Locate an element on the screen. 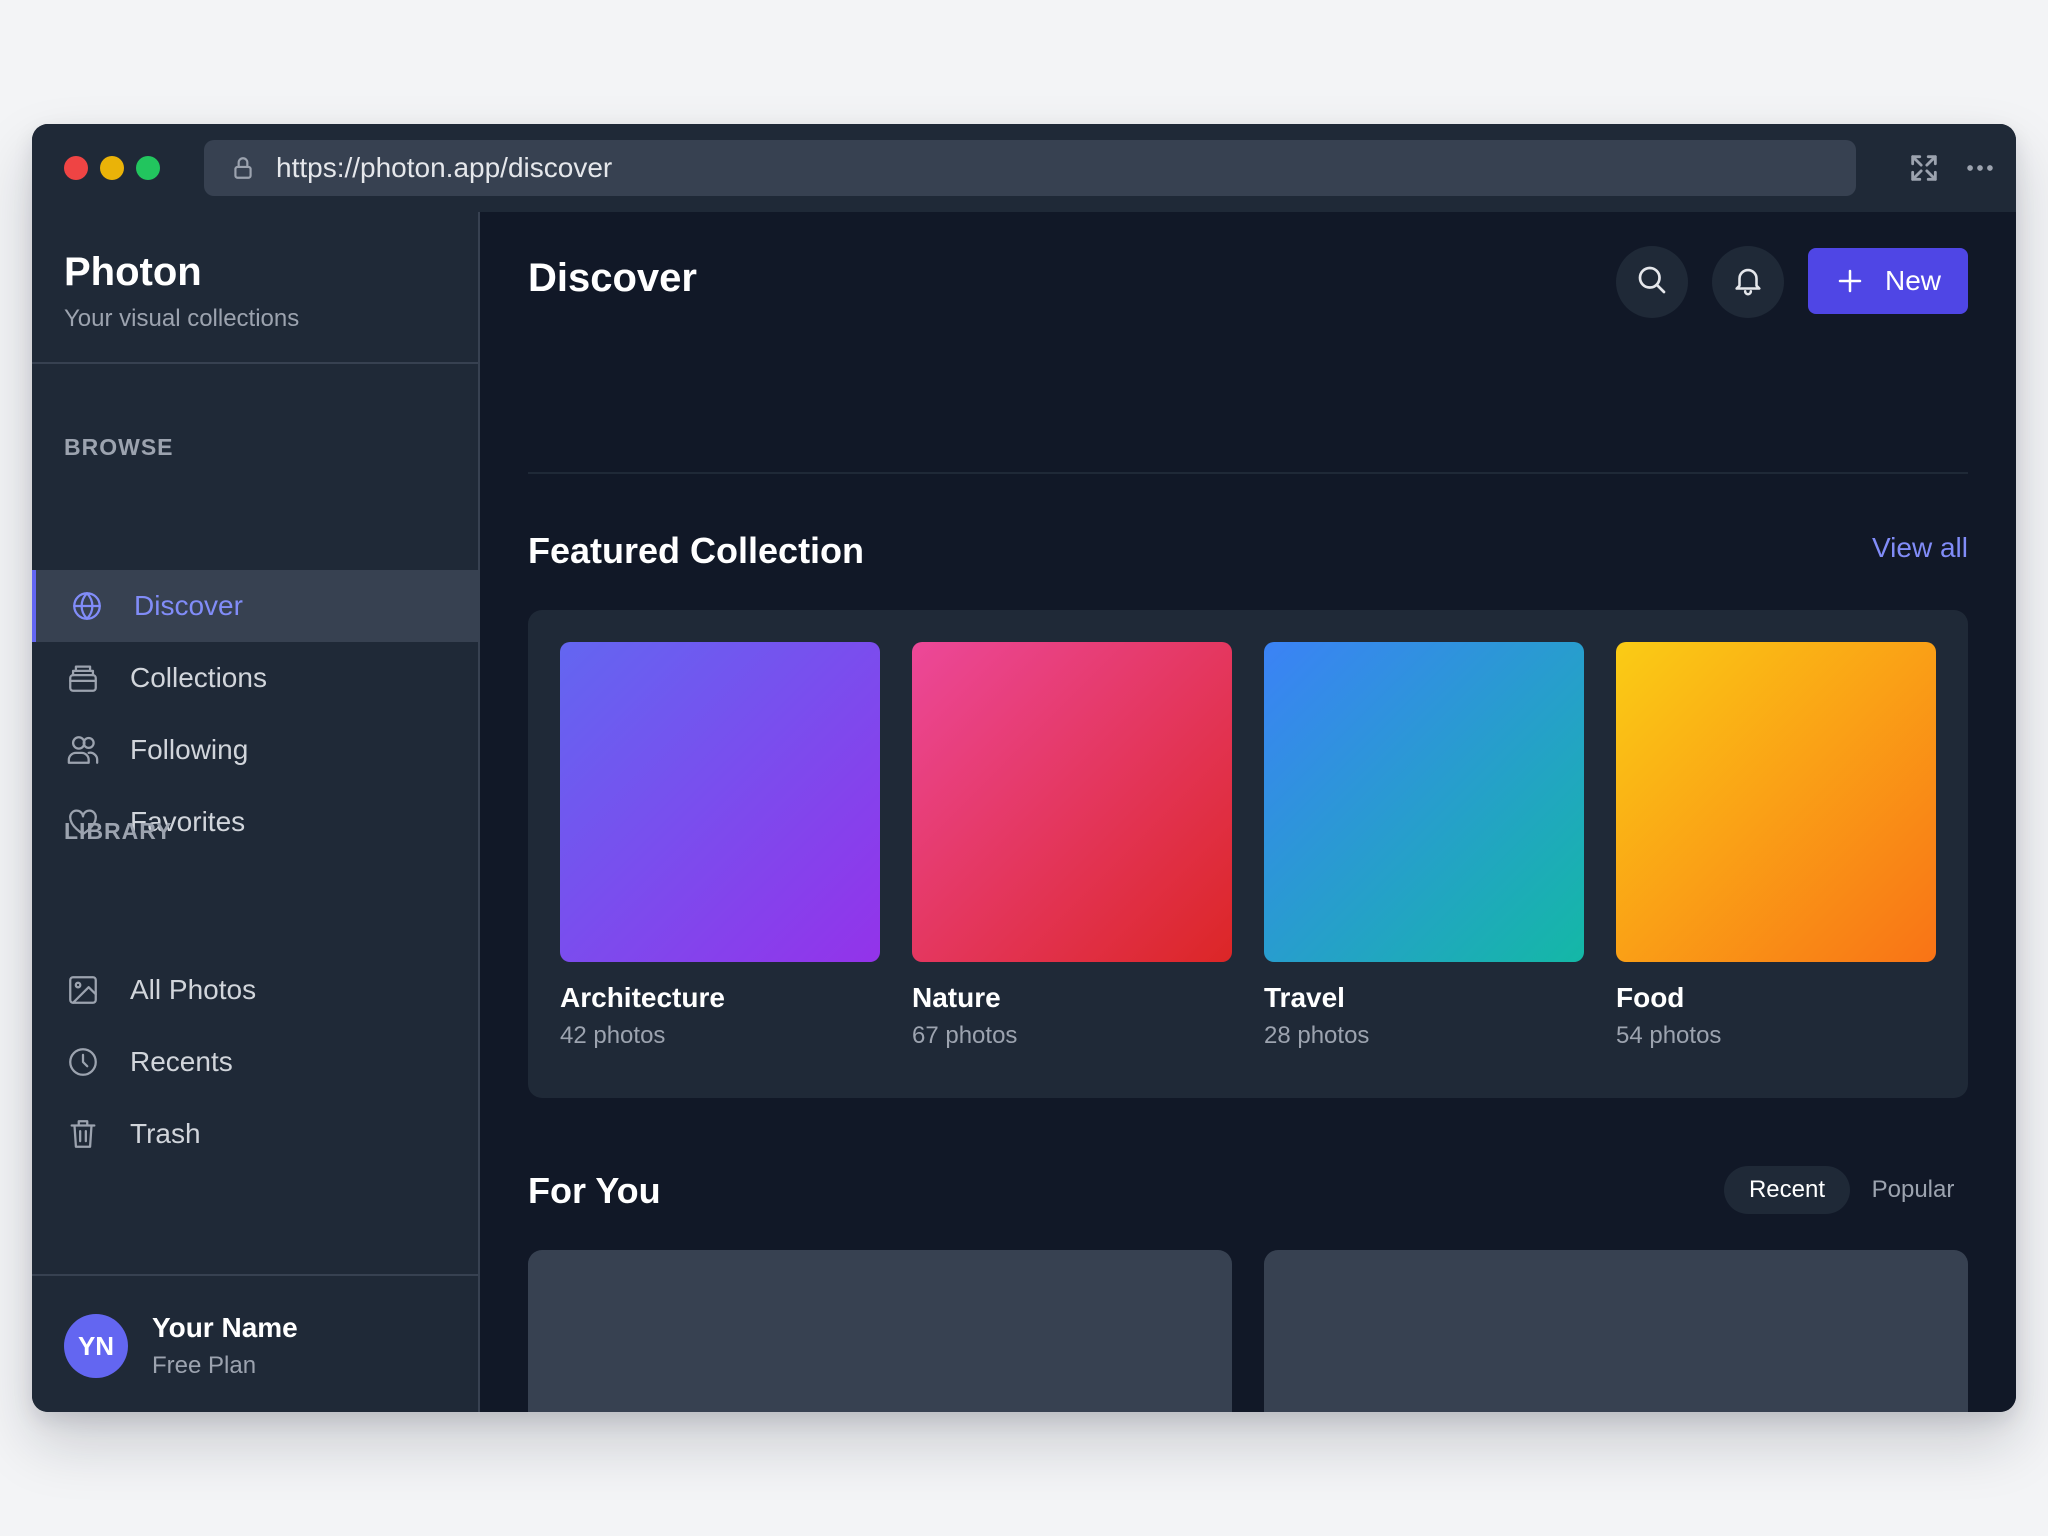 This screenshot has width=2048, height=1536. collection-count: 67 photos is located at coordinates (965, 1035).